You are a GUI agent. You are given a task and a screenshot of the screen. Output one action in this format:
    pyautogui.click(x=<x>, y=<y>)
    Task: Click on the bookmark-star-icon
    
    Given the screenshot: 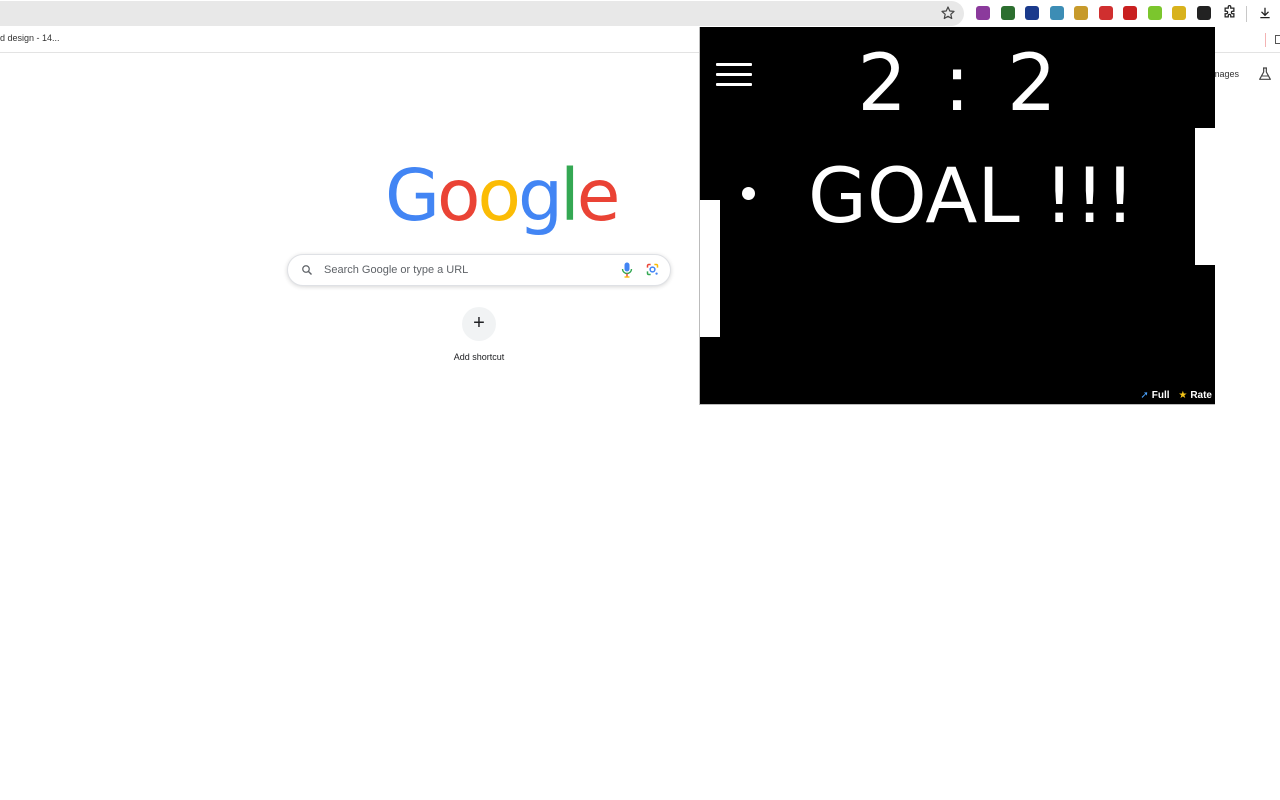 What is the action you would take?
    pyautogui.click(x=948, y=13)
    